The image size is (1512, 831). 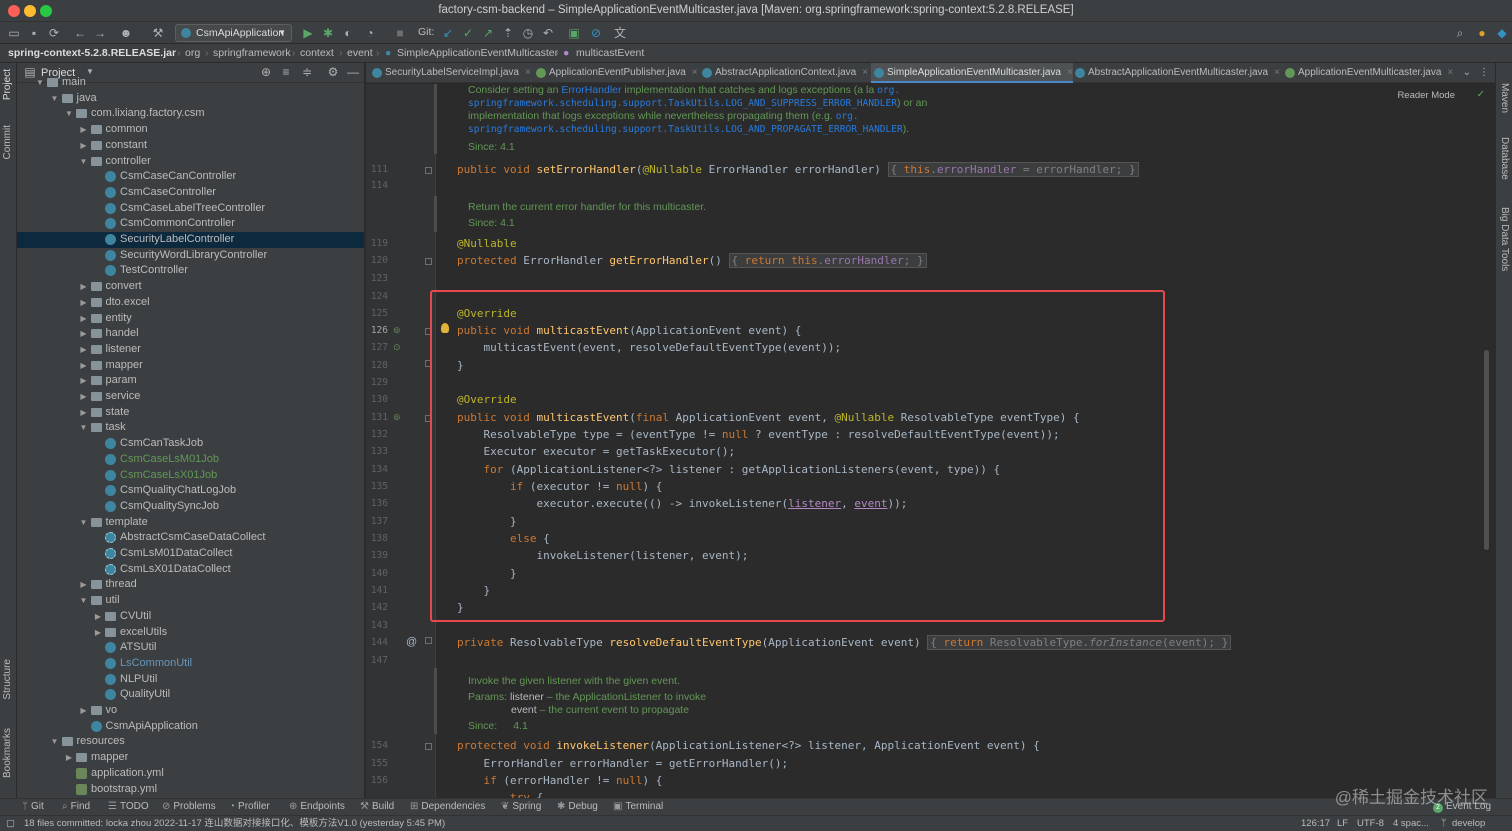 What do you see at coordinates (190, 350) in the screenshot?
I see `tree-folder: ▶ listener` at bounding box center [190, 350].